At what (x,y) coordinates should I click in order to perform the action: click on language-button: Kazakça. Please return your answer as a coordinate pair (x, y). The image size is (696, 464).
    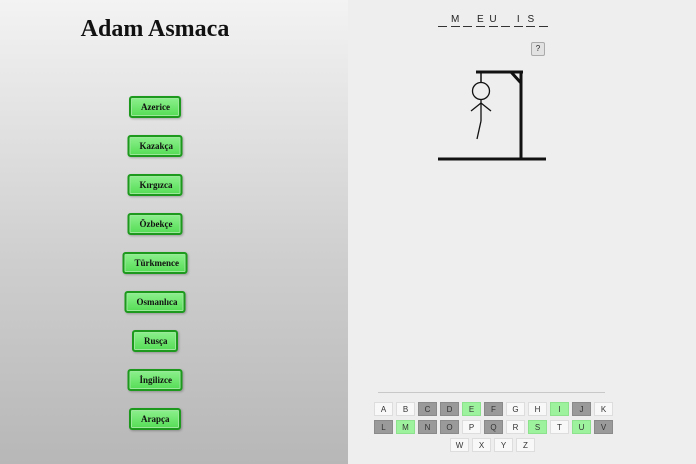
    Looking at the image, I should click on (155, 146).